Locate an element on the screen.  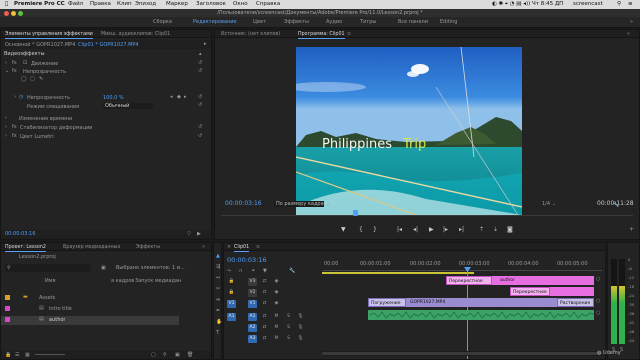
mark-in-icon: { is located at coordinates (361, 229).